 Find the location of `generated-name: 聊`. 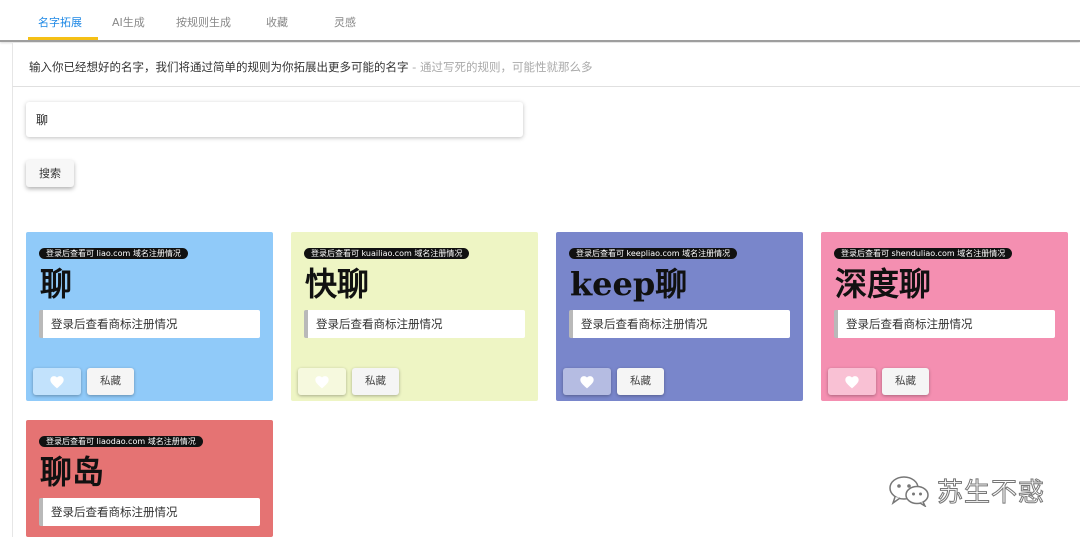

generated-name: 聊 is located at coordinates (56, 284).